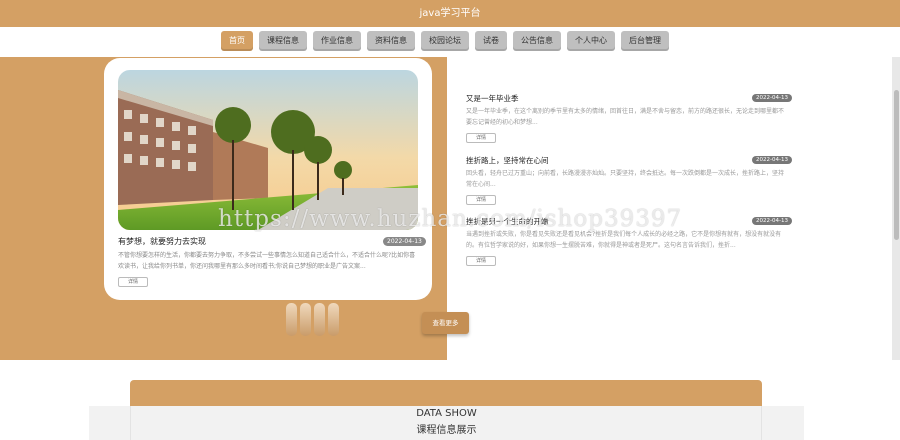 The image size is (900, 440). I want to click on feature-detail-button: 详情, so click(133, 282).